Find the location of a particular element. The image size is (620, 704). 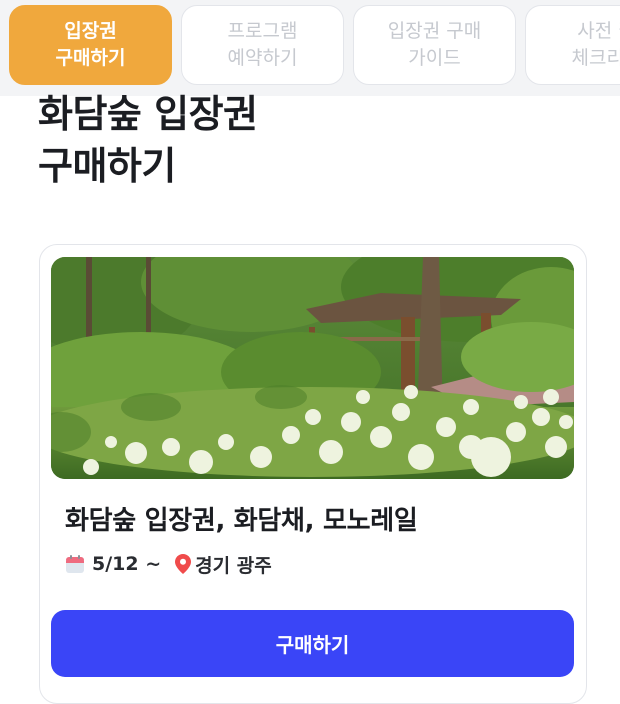

page-title-line2: 구매하기 is located at coordinates (107, 166).